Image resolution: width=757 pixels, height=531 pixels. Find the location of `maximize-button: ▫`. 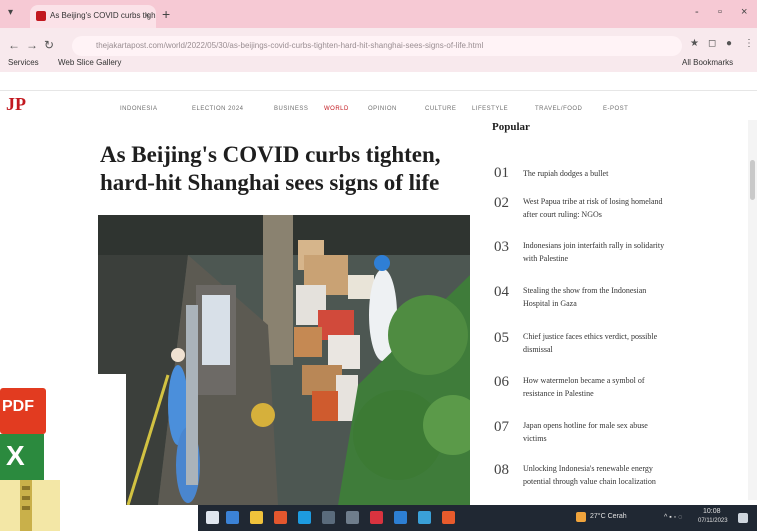

maximize-button: ▫ is located at coordinates (720, 12).